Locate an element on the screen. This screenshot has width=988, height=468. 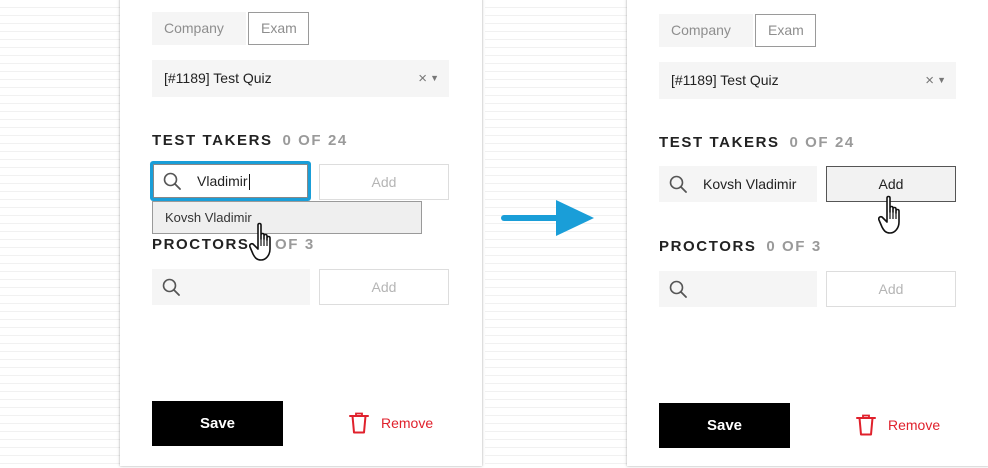
test-takers-add-button: Add is located at coordinates (384, 182).